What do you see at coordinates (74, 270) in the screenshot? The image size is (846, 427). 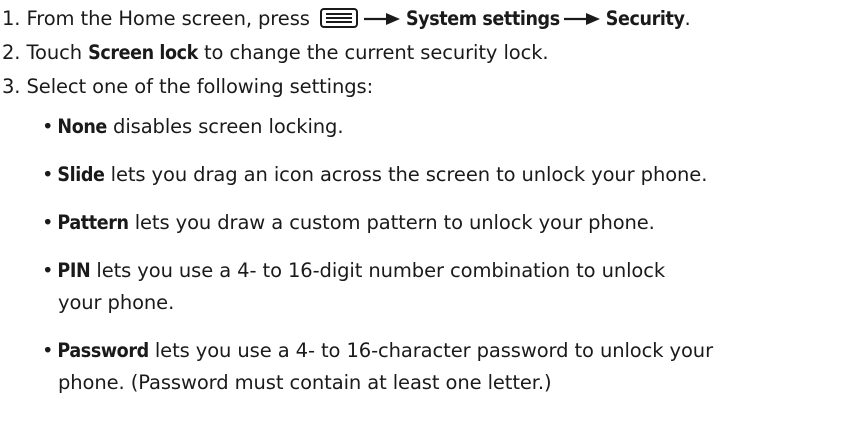 I see `option-name: PIN` at bounding box center [74, 270].